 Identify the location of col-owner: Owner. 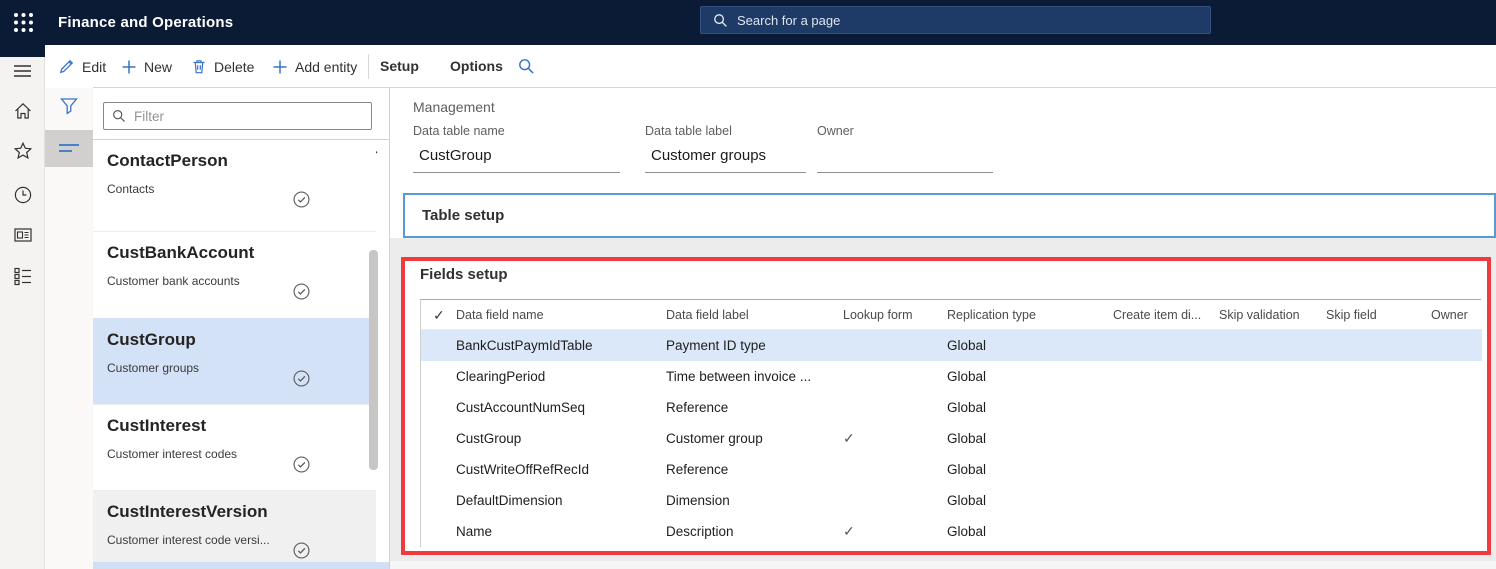
(1449, 315).